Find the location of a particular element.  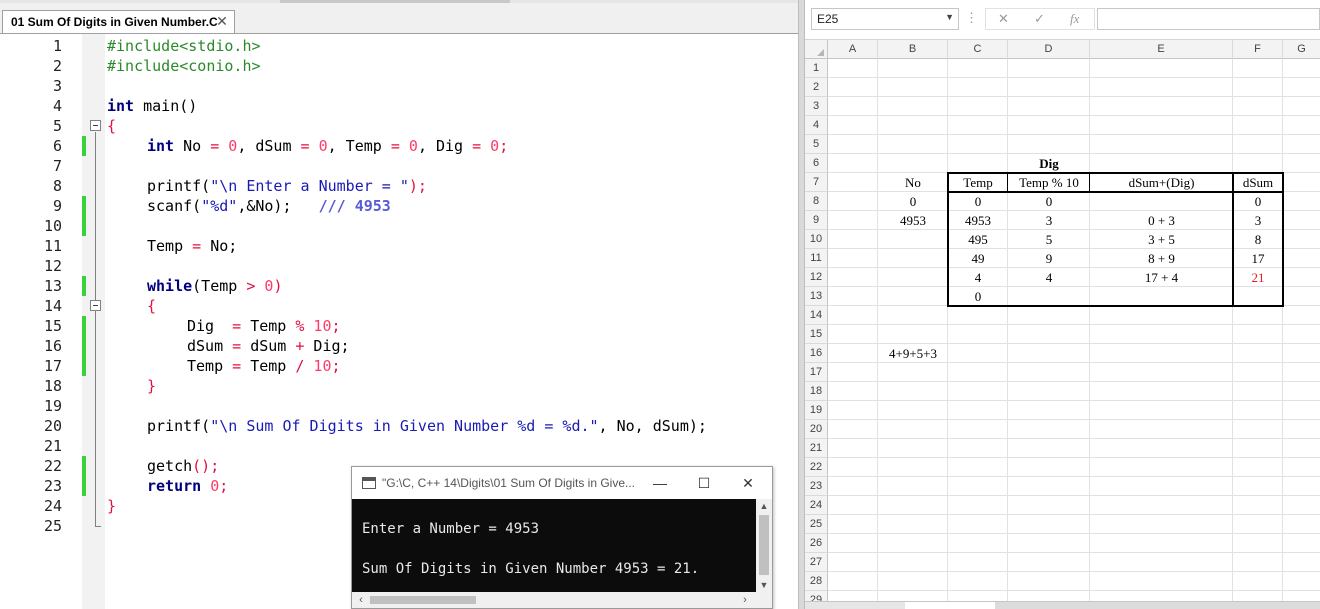

row-header: 14 is located at coordinates (816, 315).